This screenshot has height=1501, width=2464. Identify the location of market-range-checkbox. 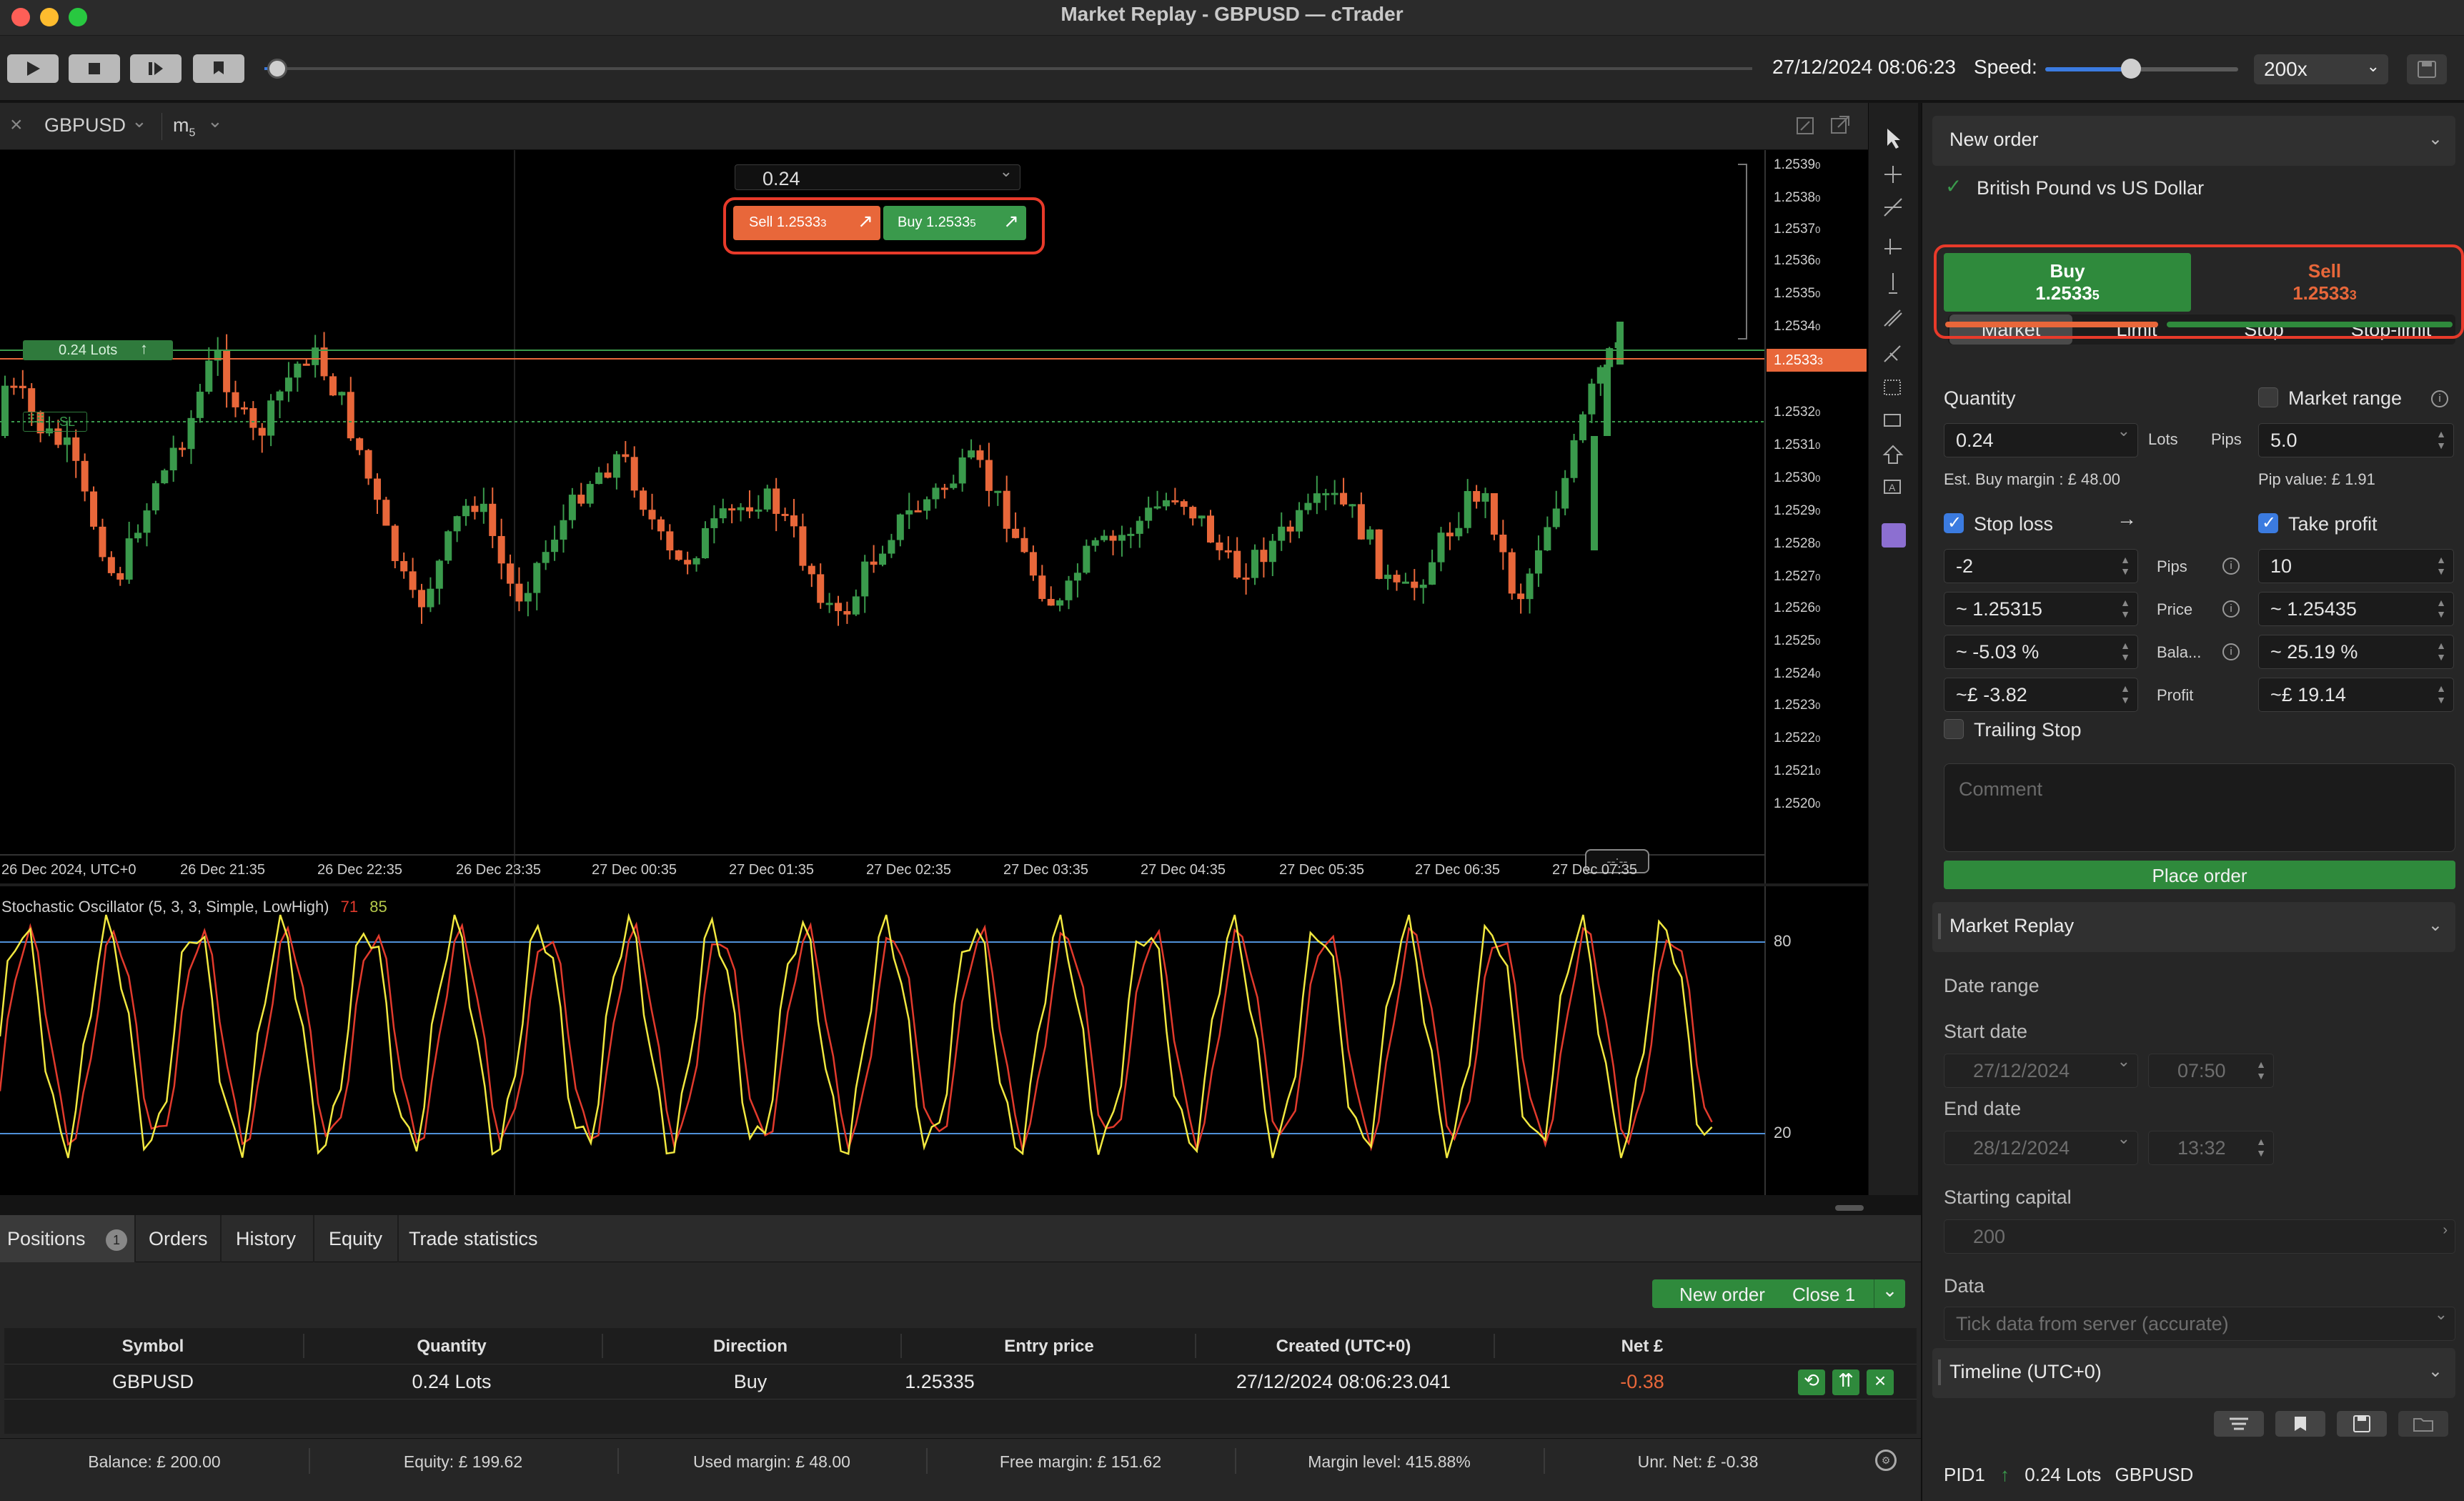
(2268, 397).